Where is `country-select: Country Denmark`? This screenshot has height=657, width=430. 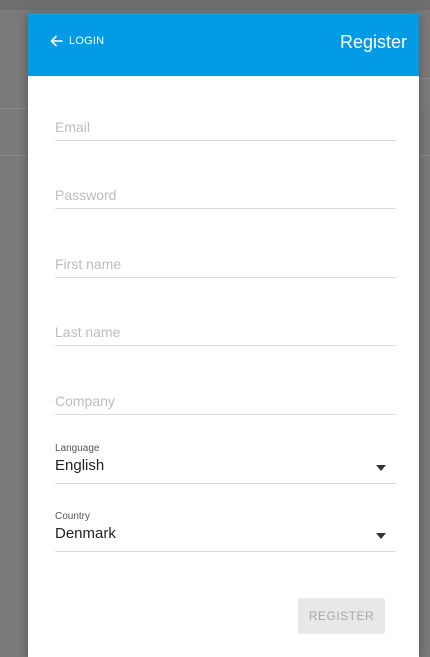 country-select: Country Denmark is located at coordinates (225, 531).